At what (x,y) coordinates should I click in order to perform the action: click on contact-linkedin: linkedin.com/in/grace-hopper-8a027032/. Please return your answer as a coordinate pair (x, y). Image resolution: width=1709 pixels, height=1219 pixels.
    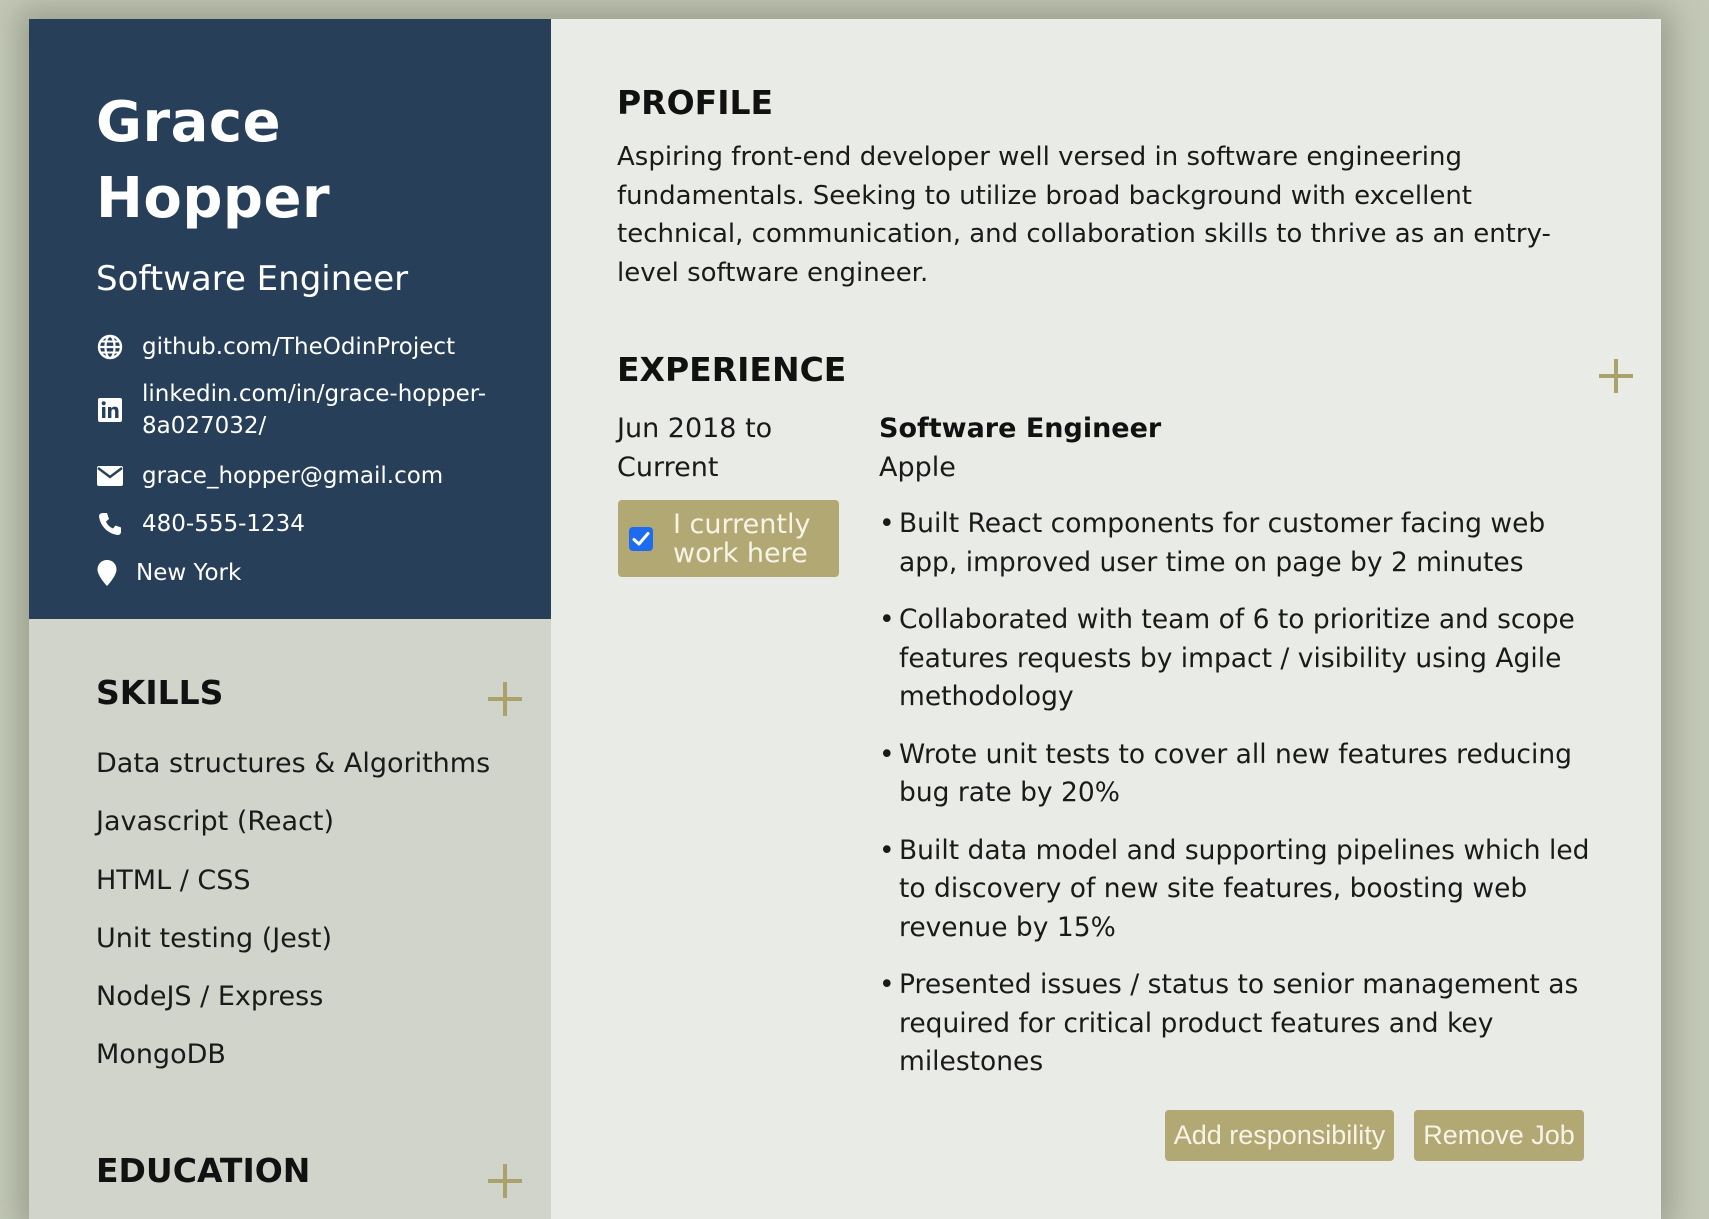
    Looking at the image, I should click on (304, 410).